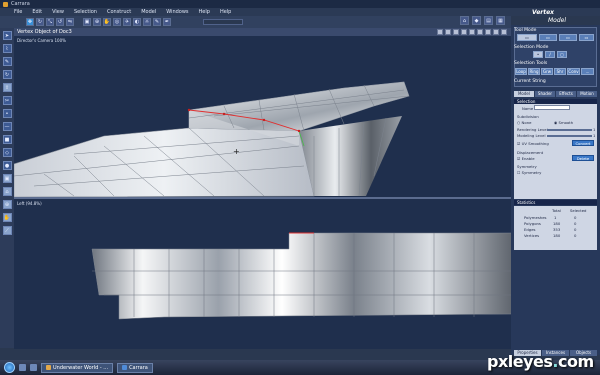  I want to click on measure-tool-icon: ⟋, so click(7, 230).